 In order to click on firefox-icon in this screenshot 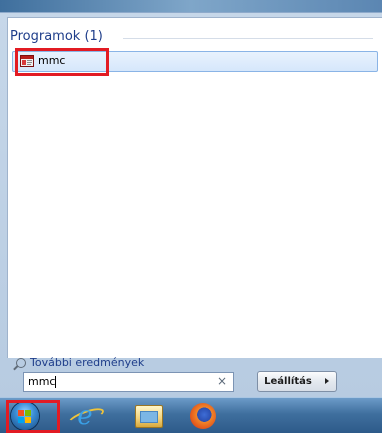, I will do `click(203, 416)`.